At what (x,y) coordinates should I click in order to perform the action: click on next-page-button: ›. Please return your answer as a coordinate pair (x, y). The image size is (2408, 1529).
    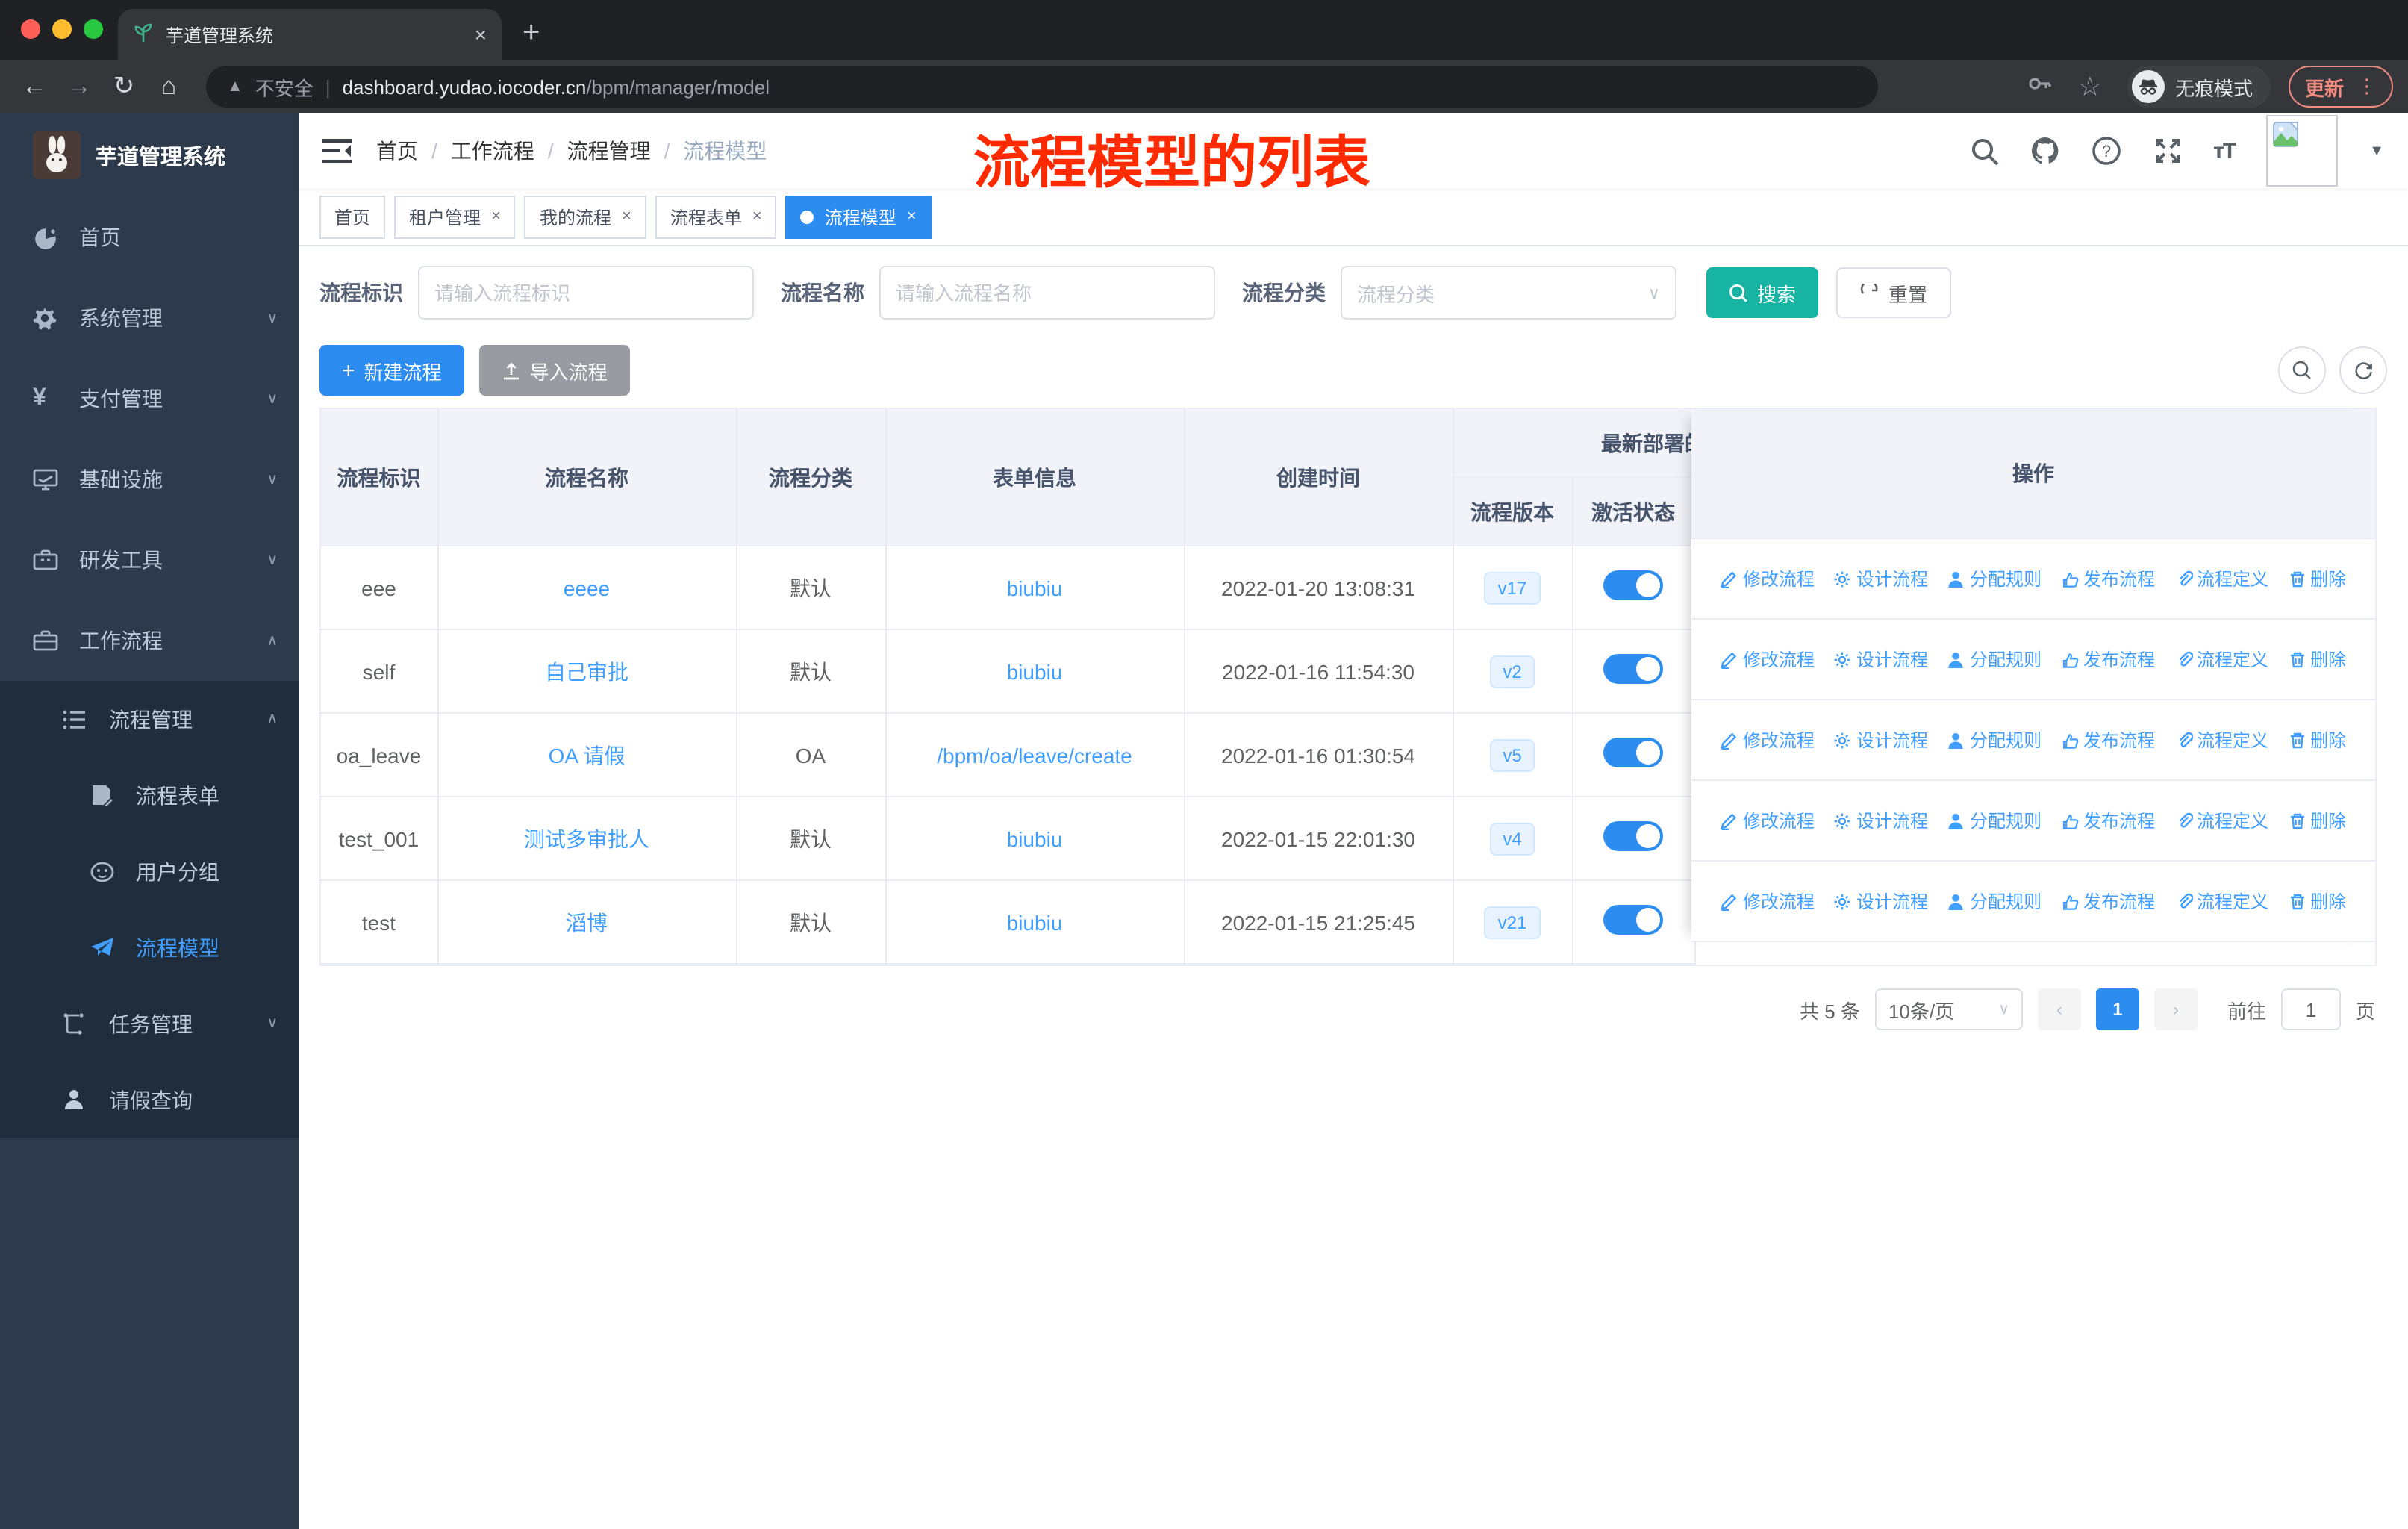
    Looking at the image, I should click on (2175, 1009).